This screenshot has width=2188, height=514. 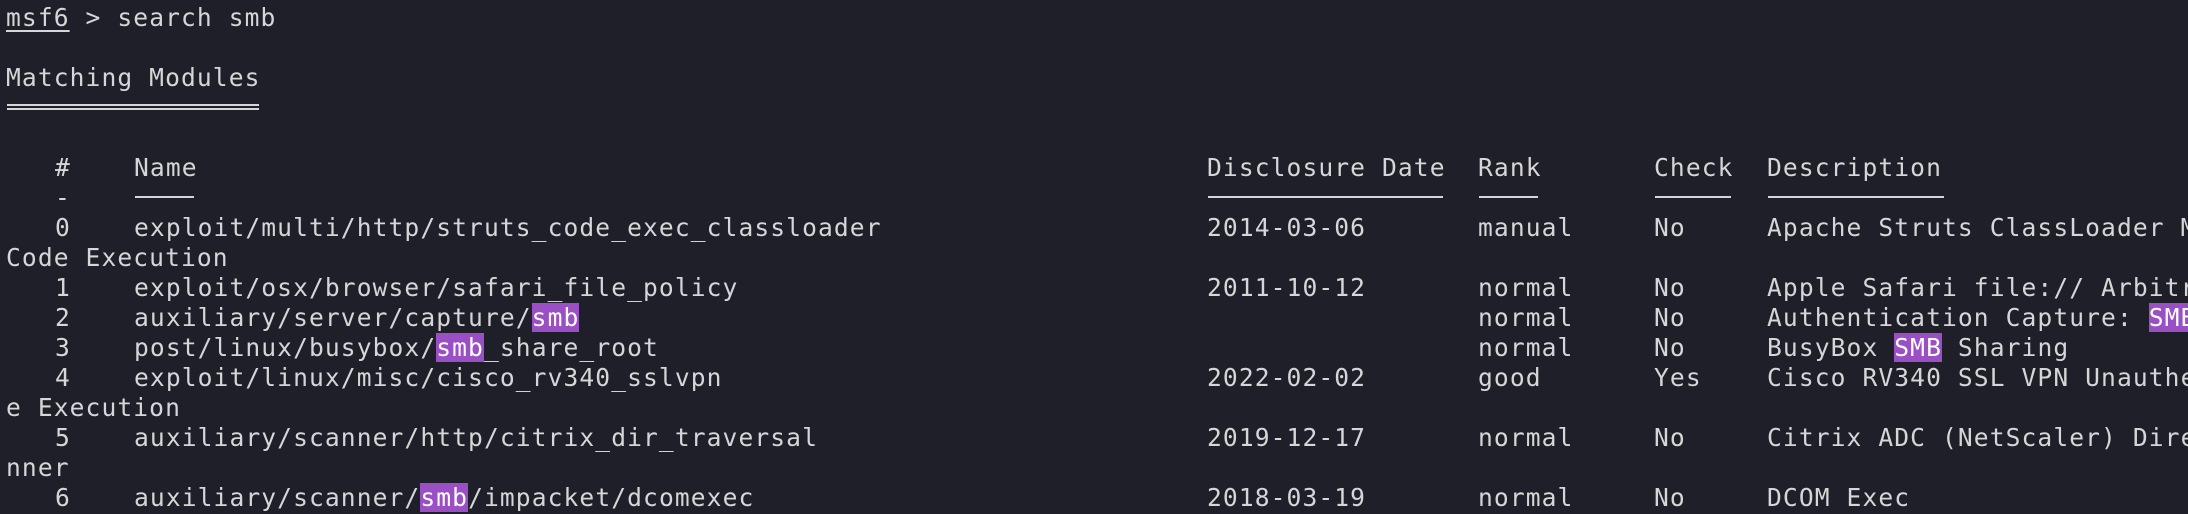 What do you see at coordinates (1670, 347) in the screenshot?
I see `row-3-check: No` at bounding box center [1670, 347].